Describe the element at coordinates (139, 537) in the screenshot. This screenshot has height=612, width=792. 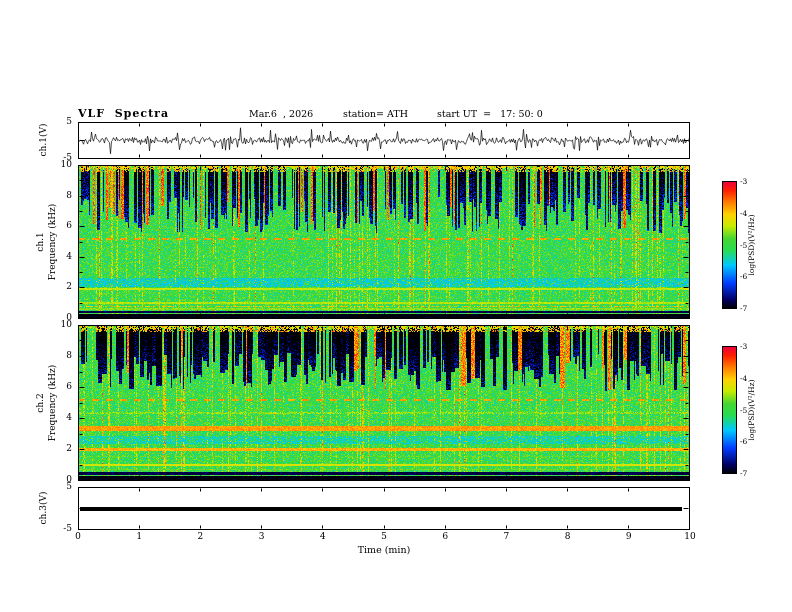
I see `x-tick-label: 1` at that location.